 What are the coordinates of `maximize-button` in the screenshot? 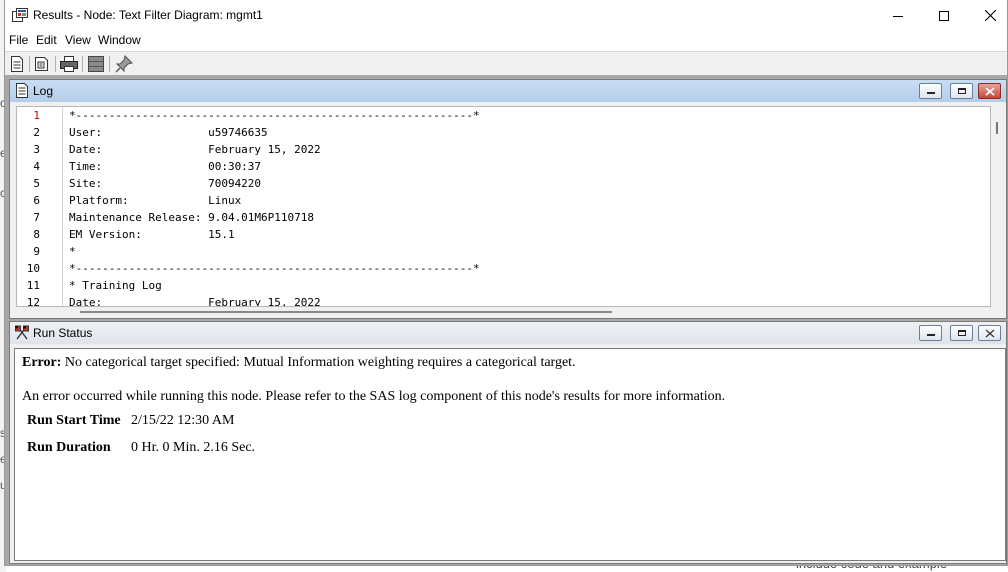 It's located at (944, 15).